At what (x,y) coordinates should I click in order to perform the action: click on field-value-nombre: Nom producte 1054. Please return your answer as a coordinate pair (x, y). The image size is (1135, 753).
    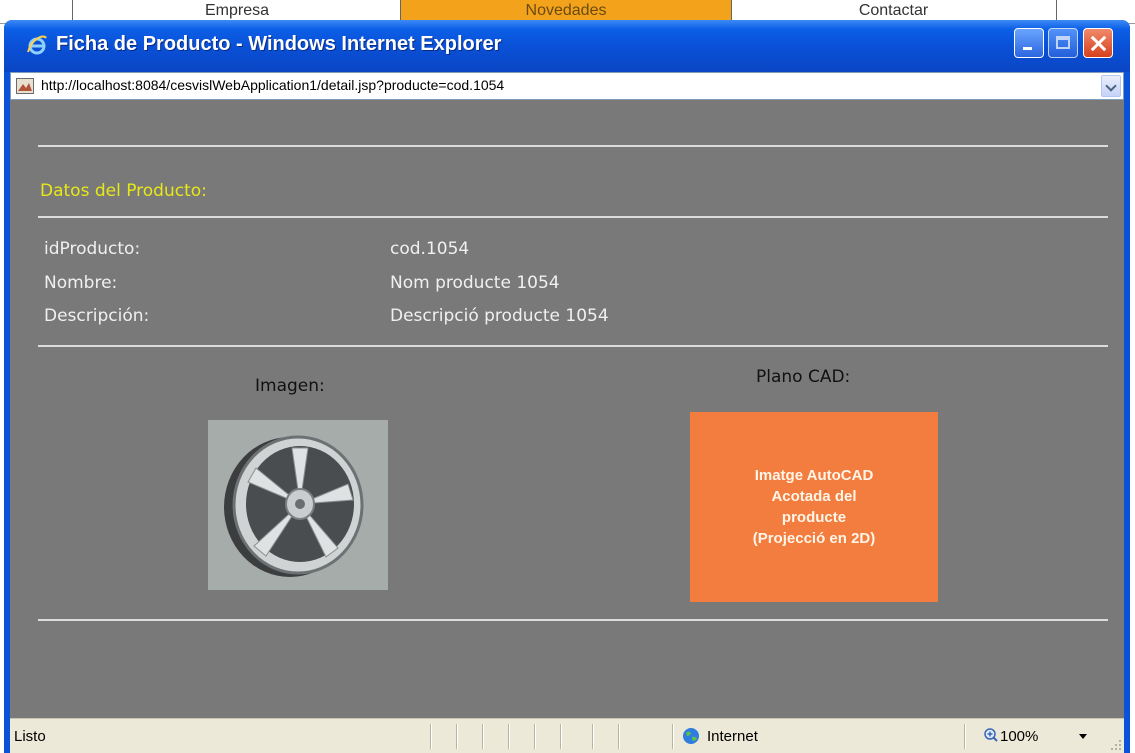
    Looking at the image, I should click on (475, 283).